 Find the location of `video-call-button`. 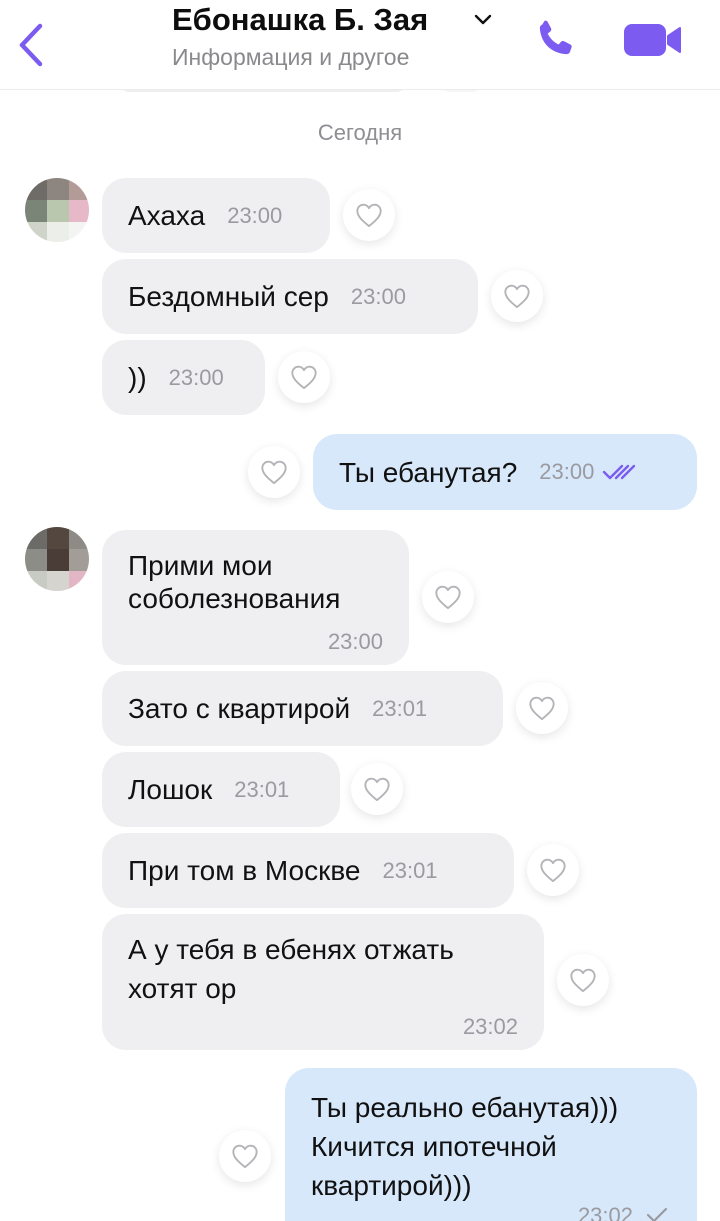

video-call-button is located at coordinates (653, 40).